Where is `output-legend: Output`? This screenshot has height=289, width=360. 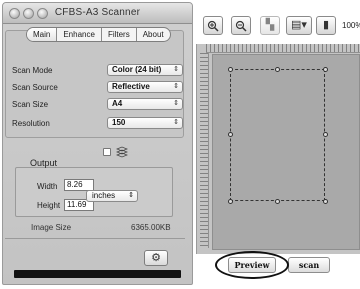 output-legend: Output is located at coordinates (44, 163).